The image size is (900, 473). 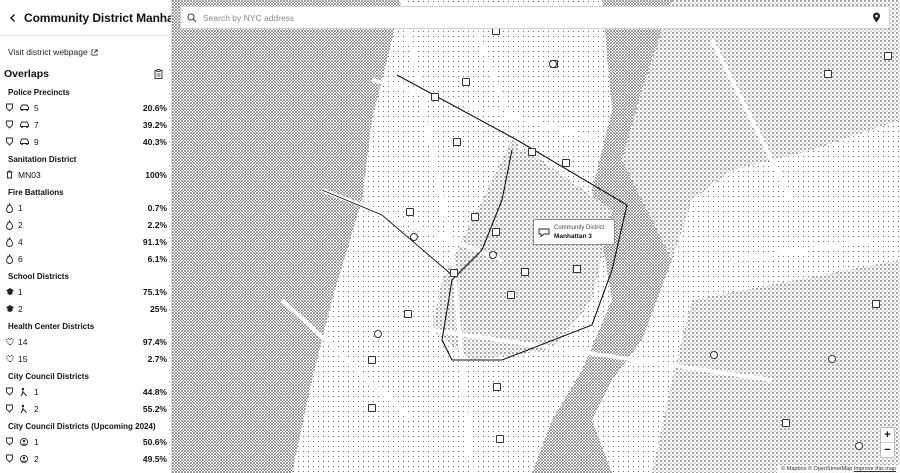 I want to click on fire-battalion-percent: 91.1%, so click(x=154, y=241).